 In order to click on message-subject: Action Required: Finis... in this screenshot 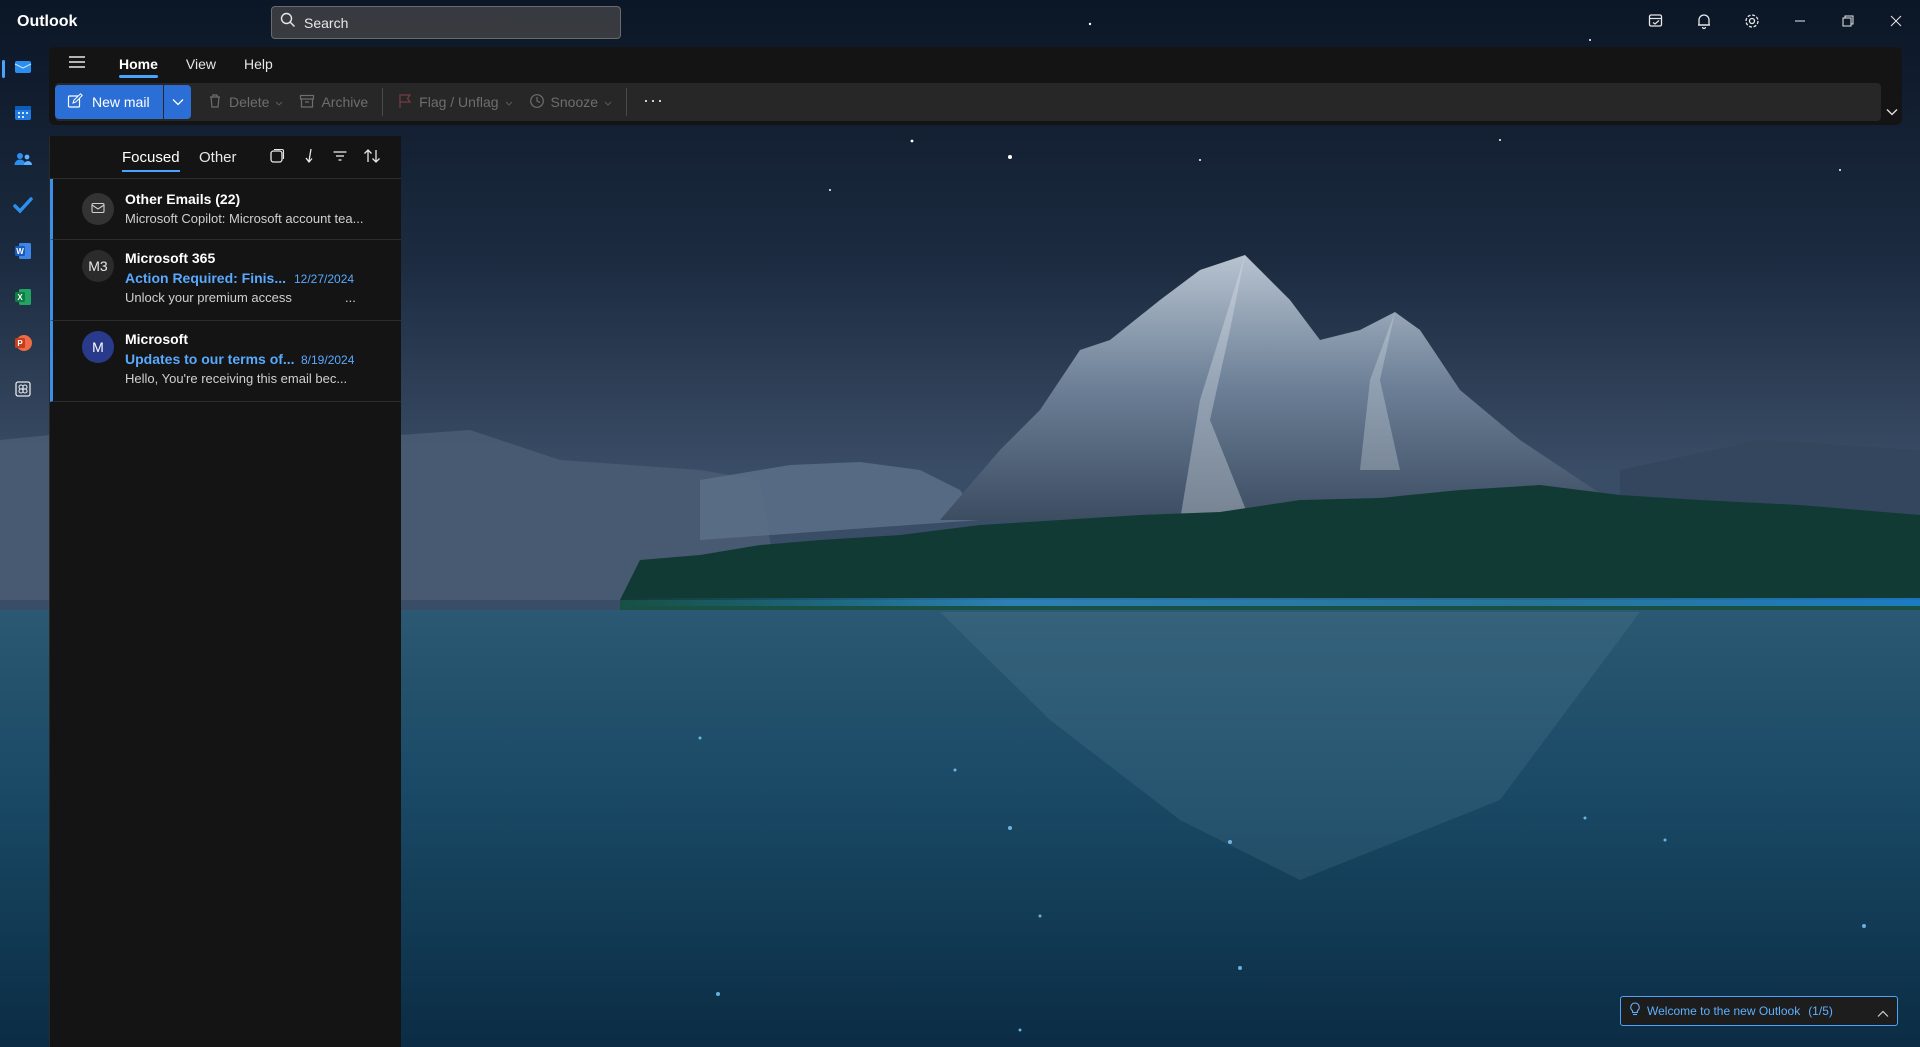, I will do `click(206, 278)`.